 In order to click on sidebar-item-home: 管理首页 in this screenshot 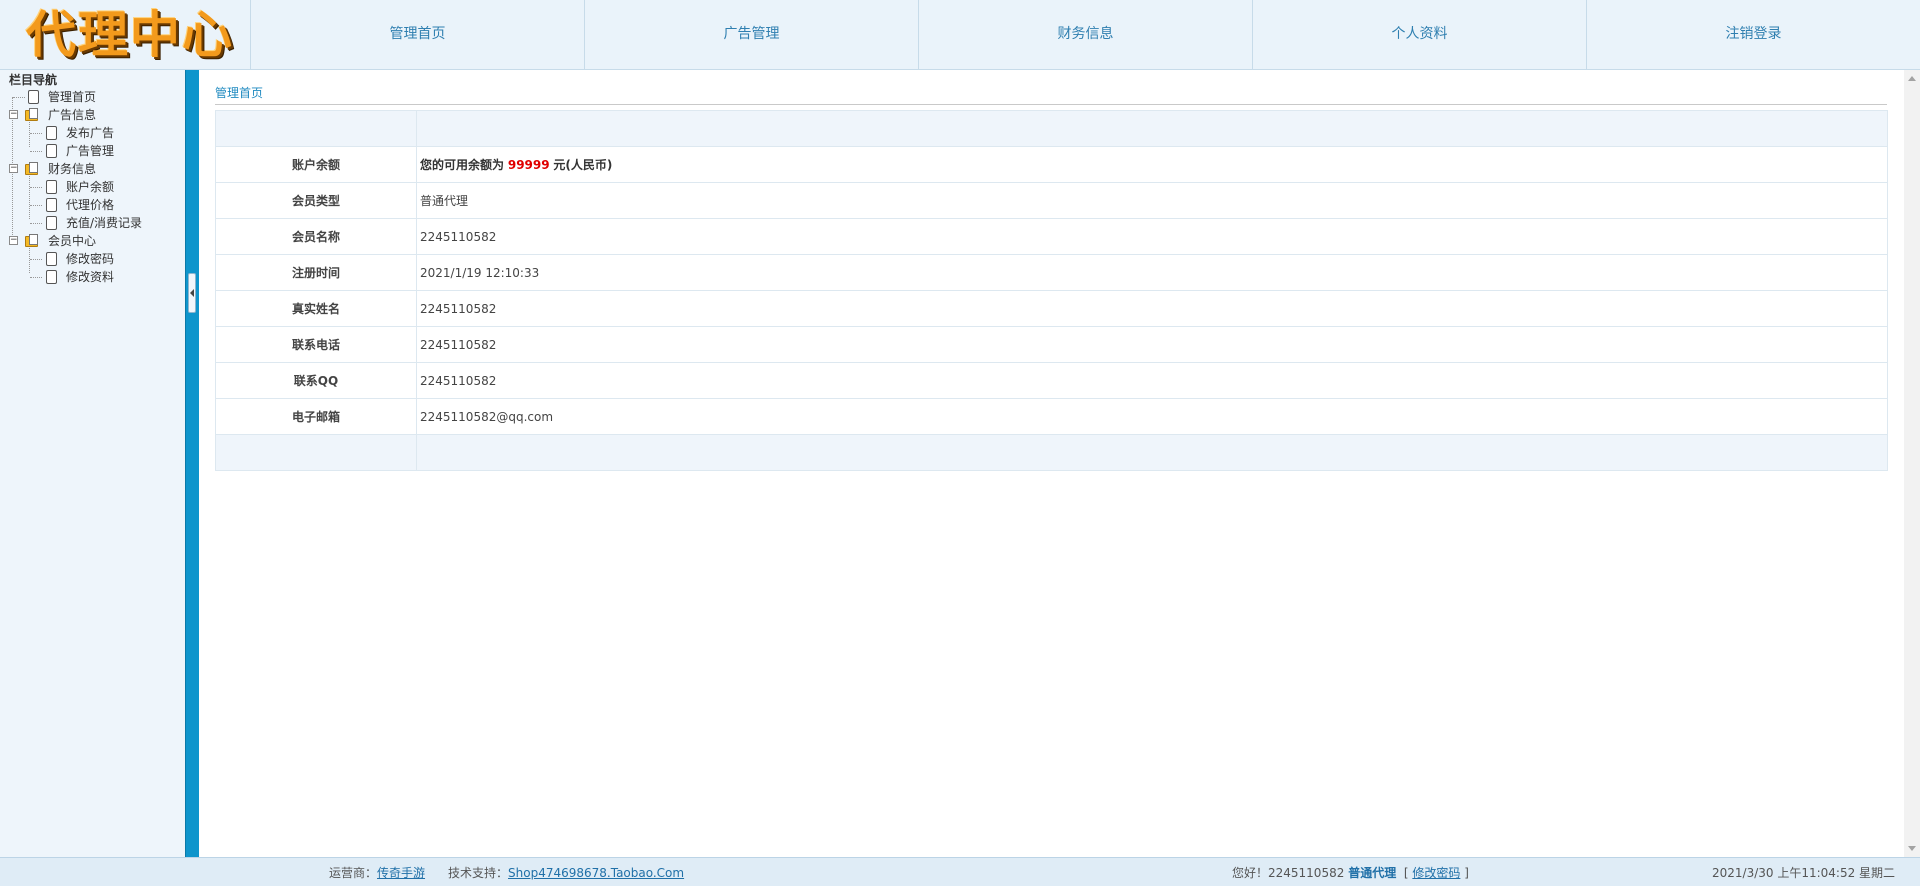, I will do `click(97, 97)`.